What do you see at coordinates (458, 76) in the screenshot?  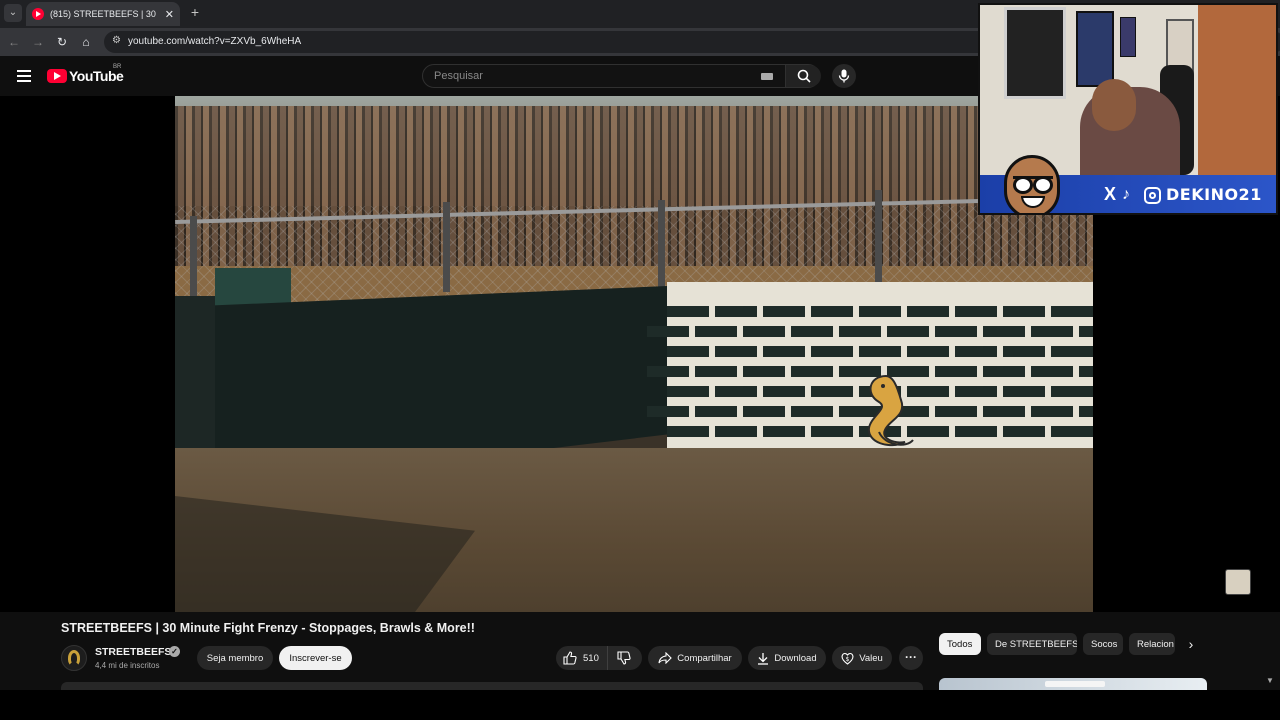 I see `search-placeholder: Pesquisar` at bounding box center [458, 76].